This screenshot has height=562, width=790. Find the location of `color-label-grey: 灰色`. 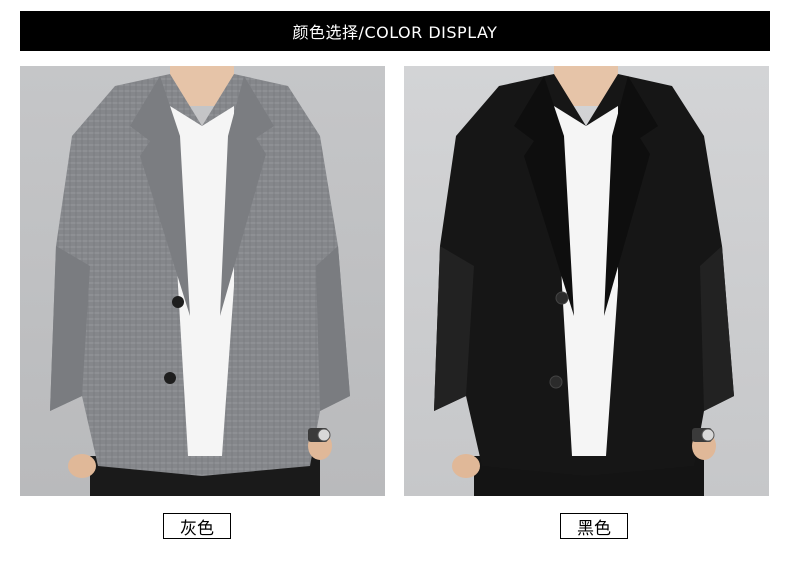

color-label-grey: 灰色 is located at coordinates (197, 526).